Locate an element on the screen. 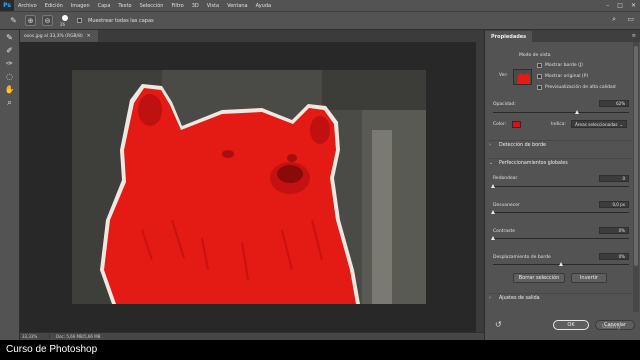 The height and width of the screenshot is (360, 640). feather-label: Desvanecer is located at coordinates (506, 205).